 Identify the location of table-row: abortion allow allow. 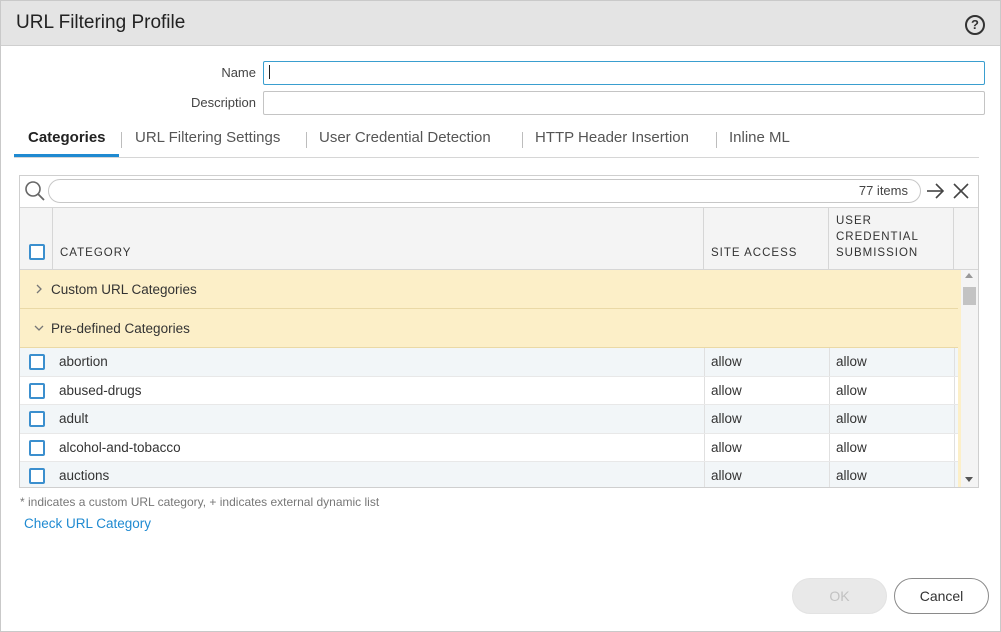
(489, 362).